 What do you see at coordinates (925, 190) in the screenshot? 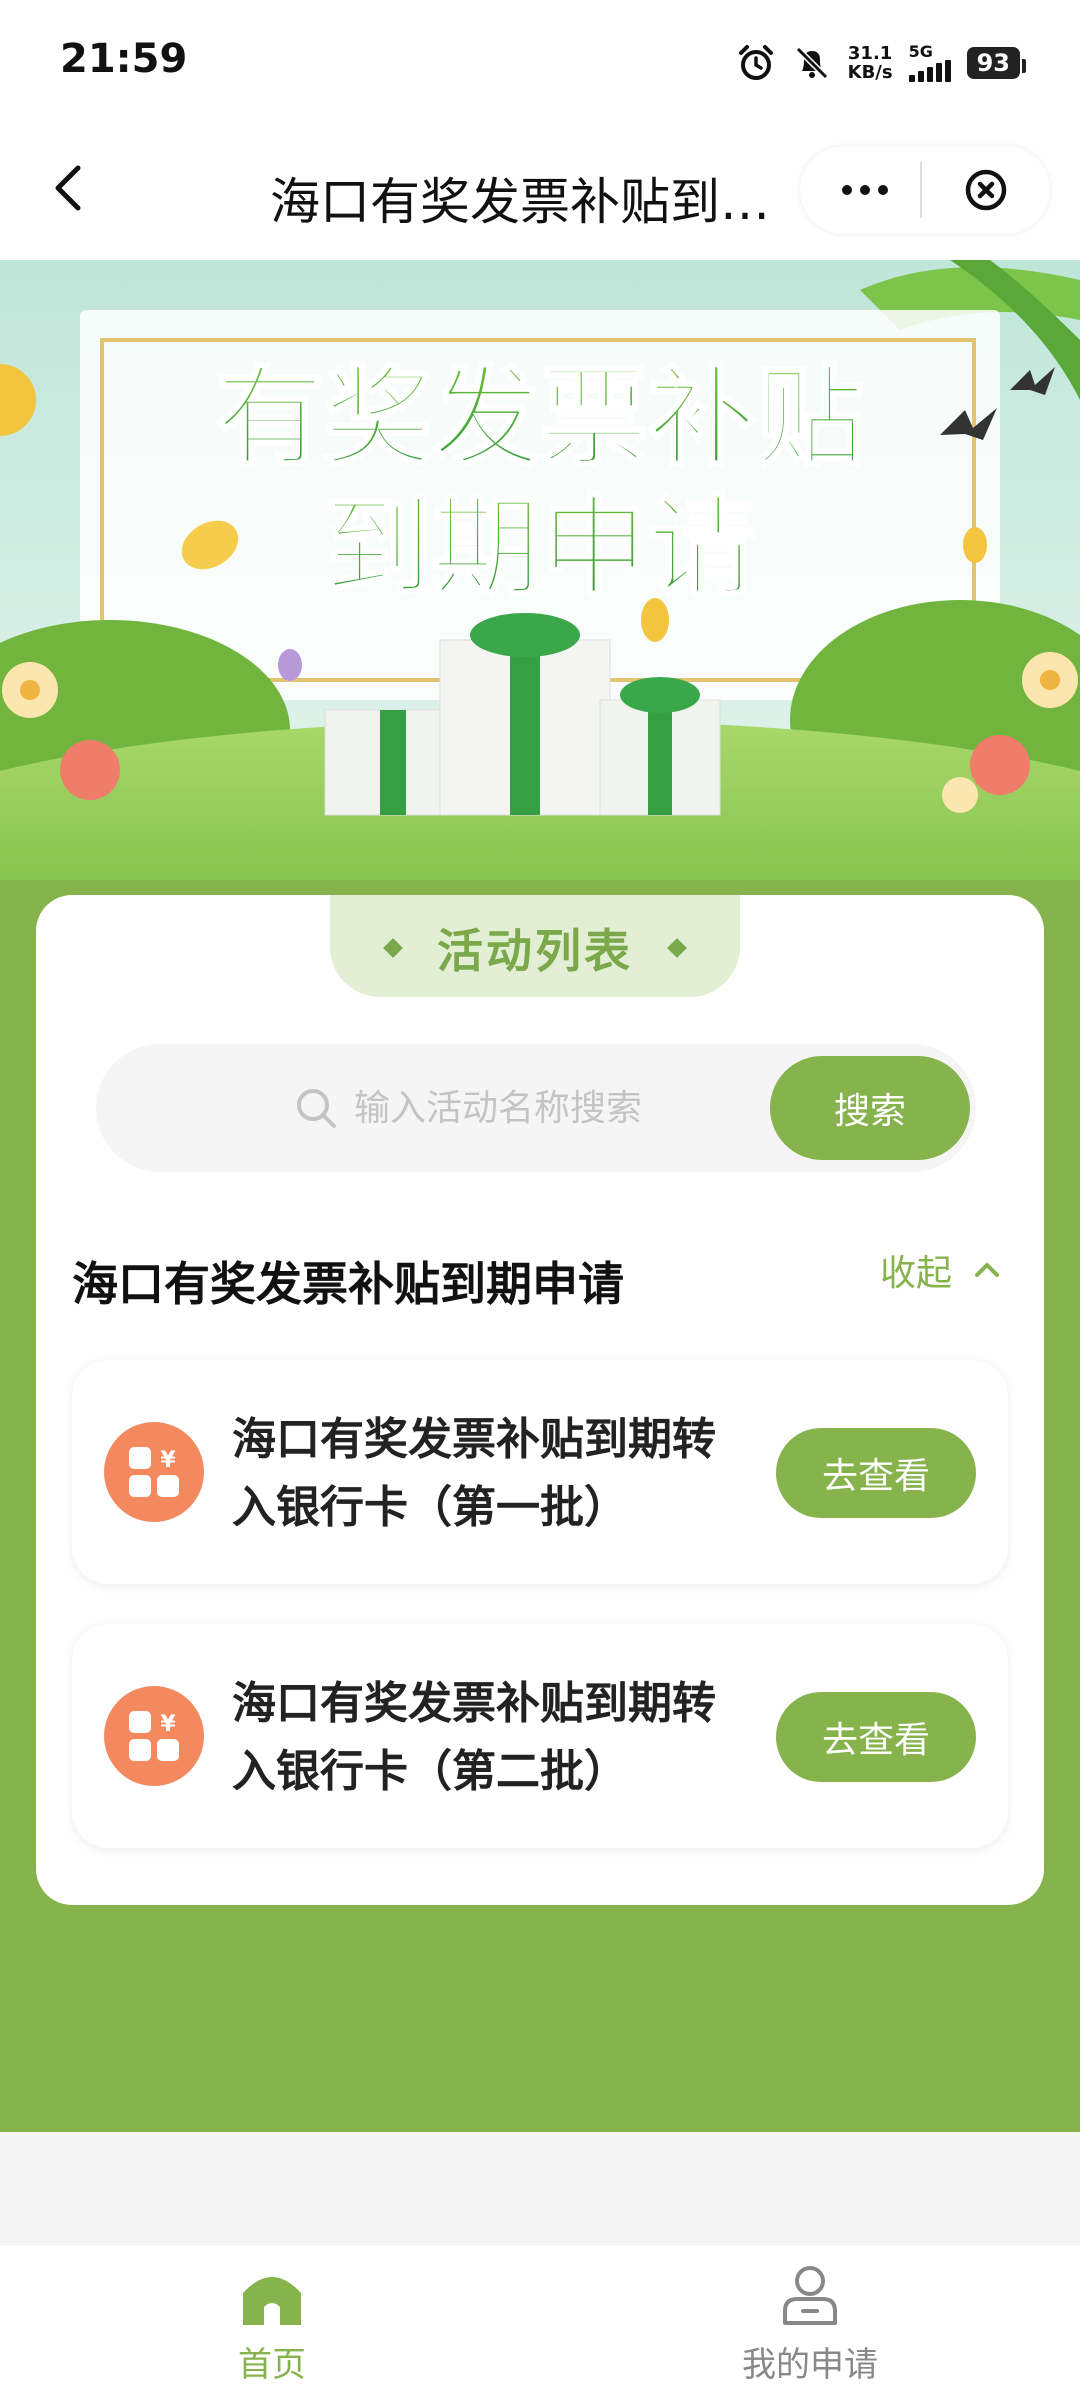
I see `mini-program-capsule` at bounding box center [925, 190].